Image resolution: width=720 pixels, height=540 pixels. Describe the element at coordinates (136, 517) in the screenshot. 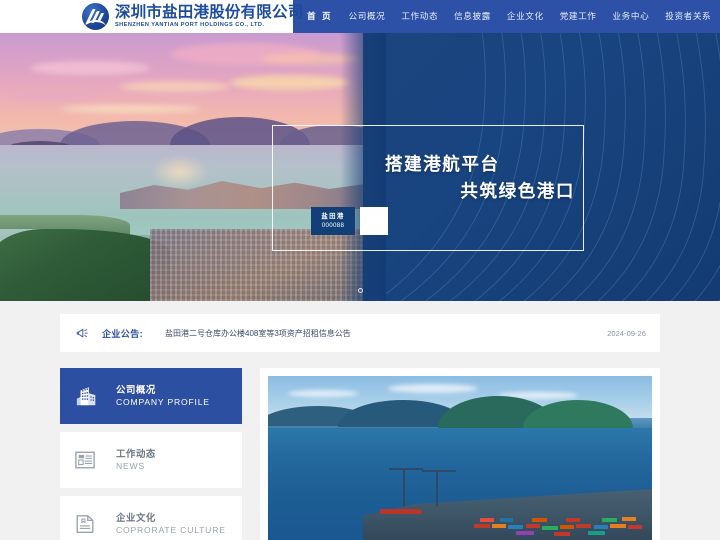

I see `sidebar-card-title-cn: 企业文化` at that location.